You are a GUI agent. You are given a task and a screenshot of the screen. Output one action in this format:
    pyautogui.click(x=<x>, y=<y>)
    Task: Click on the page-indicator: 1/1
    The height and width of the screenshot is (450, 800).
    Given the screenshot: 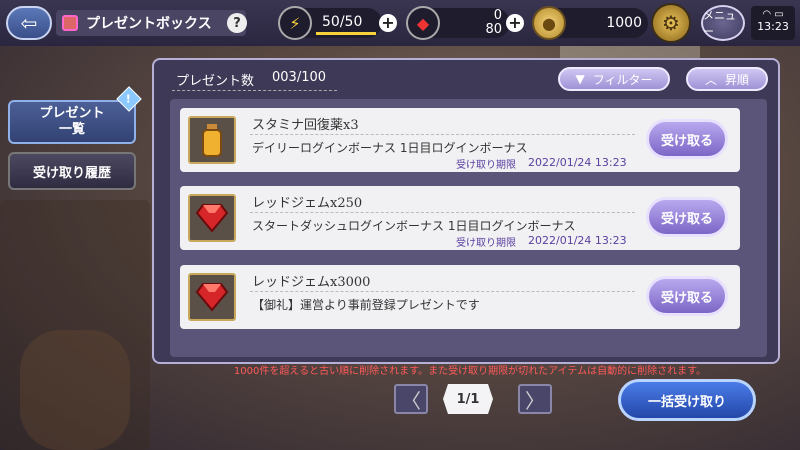 What is the action you would take?
    pyautogui.click(x=468, y=399)
    